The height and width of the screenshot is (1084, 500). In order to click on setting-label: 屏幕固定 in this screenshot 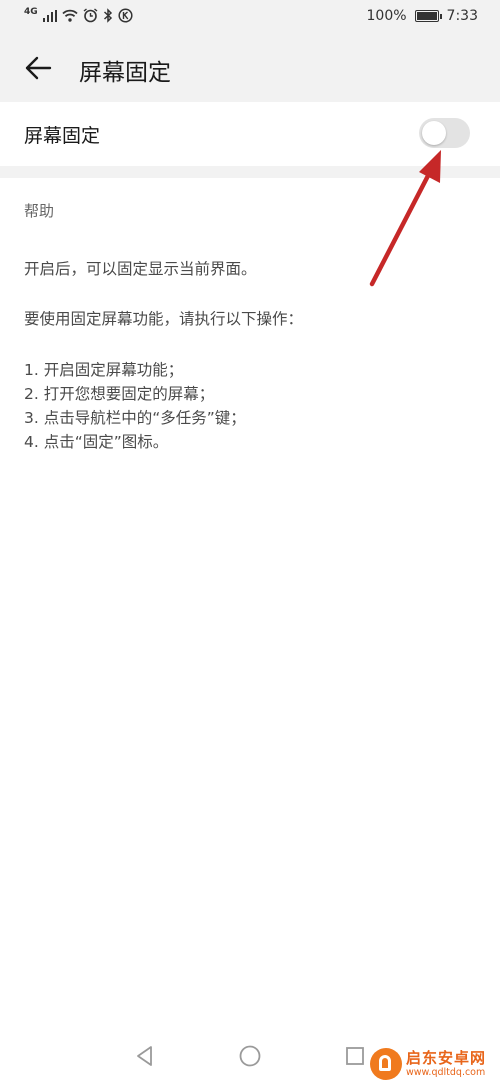, I will do `click(62, 136)`.